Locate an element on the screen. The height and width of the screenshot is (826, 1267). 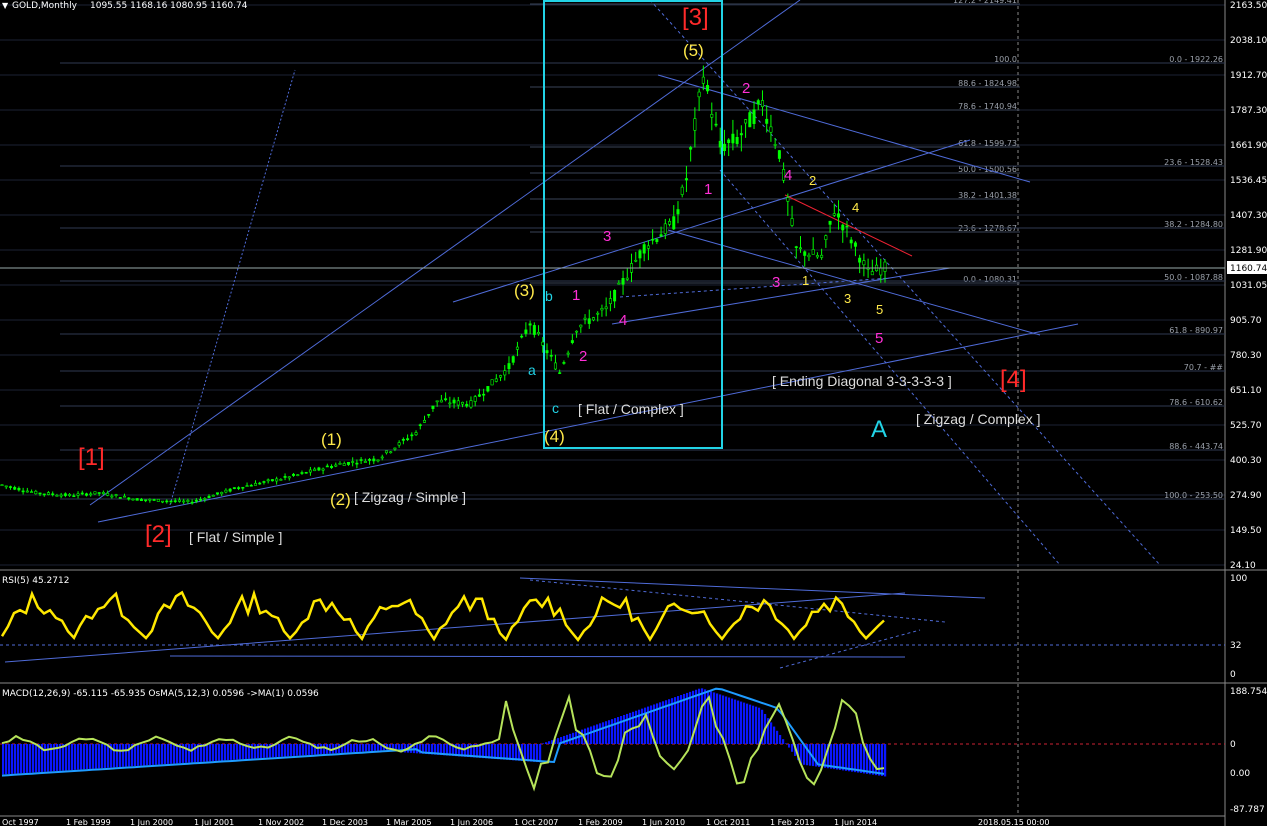
price-tick-label: 149.50 is located at coordinates (1246, 531).